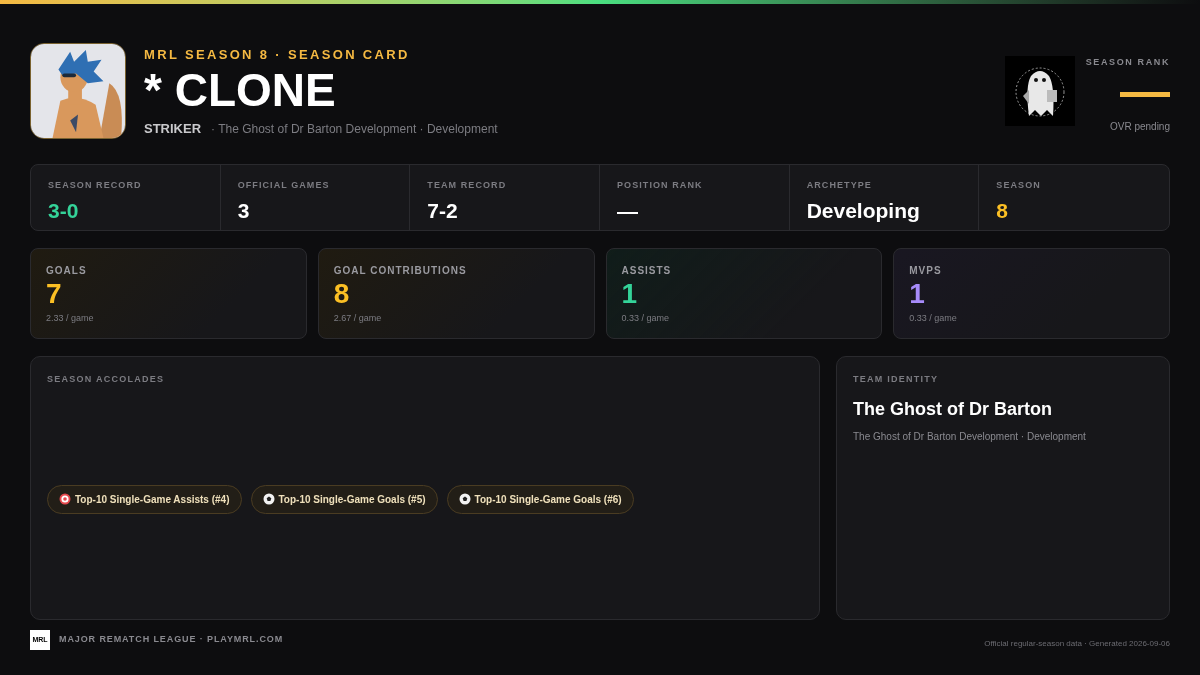  Describe the element at coordinates (341, 294) in the screenshot. I see `stat-value: 8` at that location.